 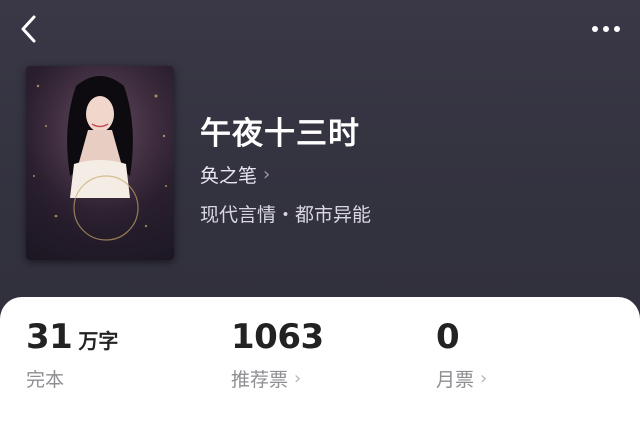 What do you see at coordinates (461, 354) in the screenshot?
I see `monthly-vote-stat: 0 月票 ›` at bounding box center [461, 354].